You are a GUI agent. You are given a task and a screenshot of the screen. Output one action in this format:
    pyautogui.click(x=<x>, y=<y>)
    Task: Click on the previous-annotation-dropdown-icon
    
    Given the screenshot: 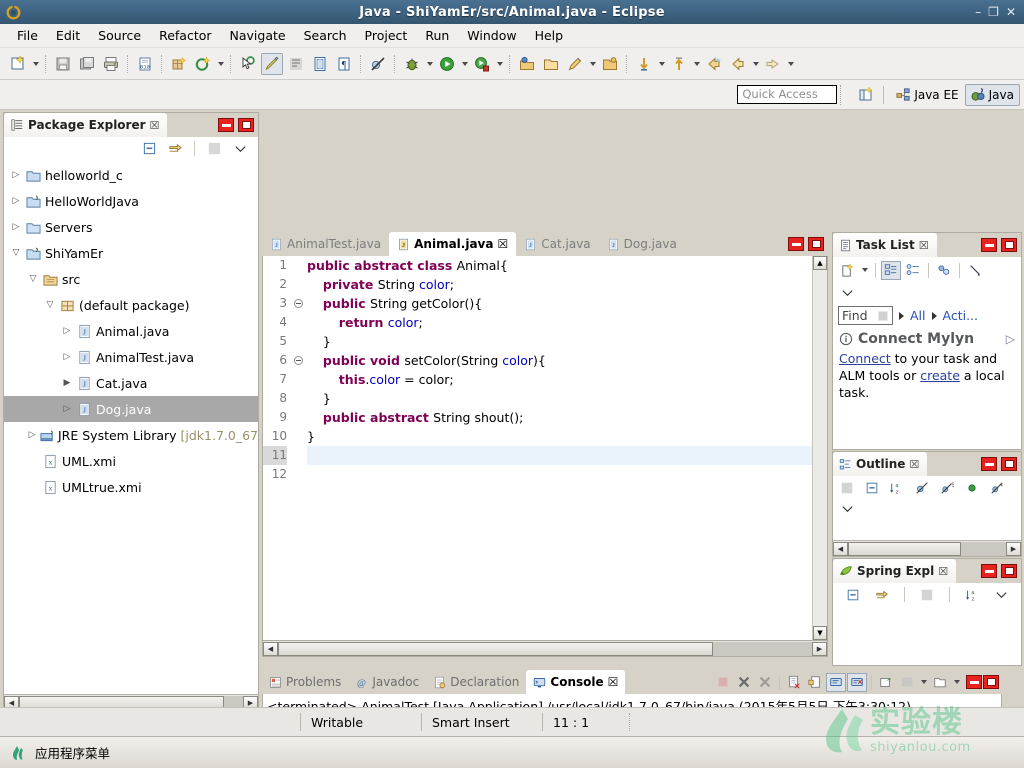 What is the action you would take?
    pyautogui.click(x=696, y=64)
    